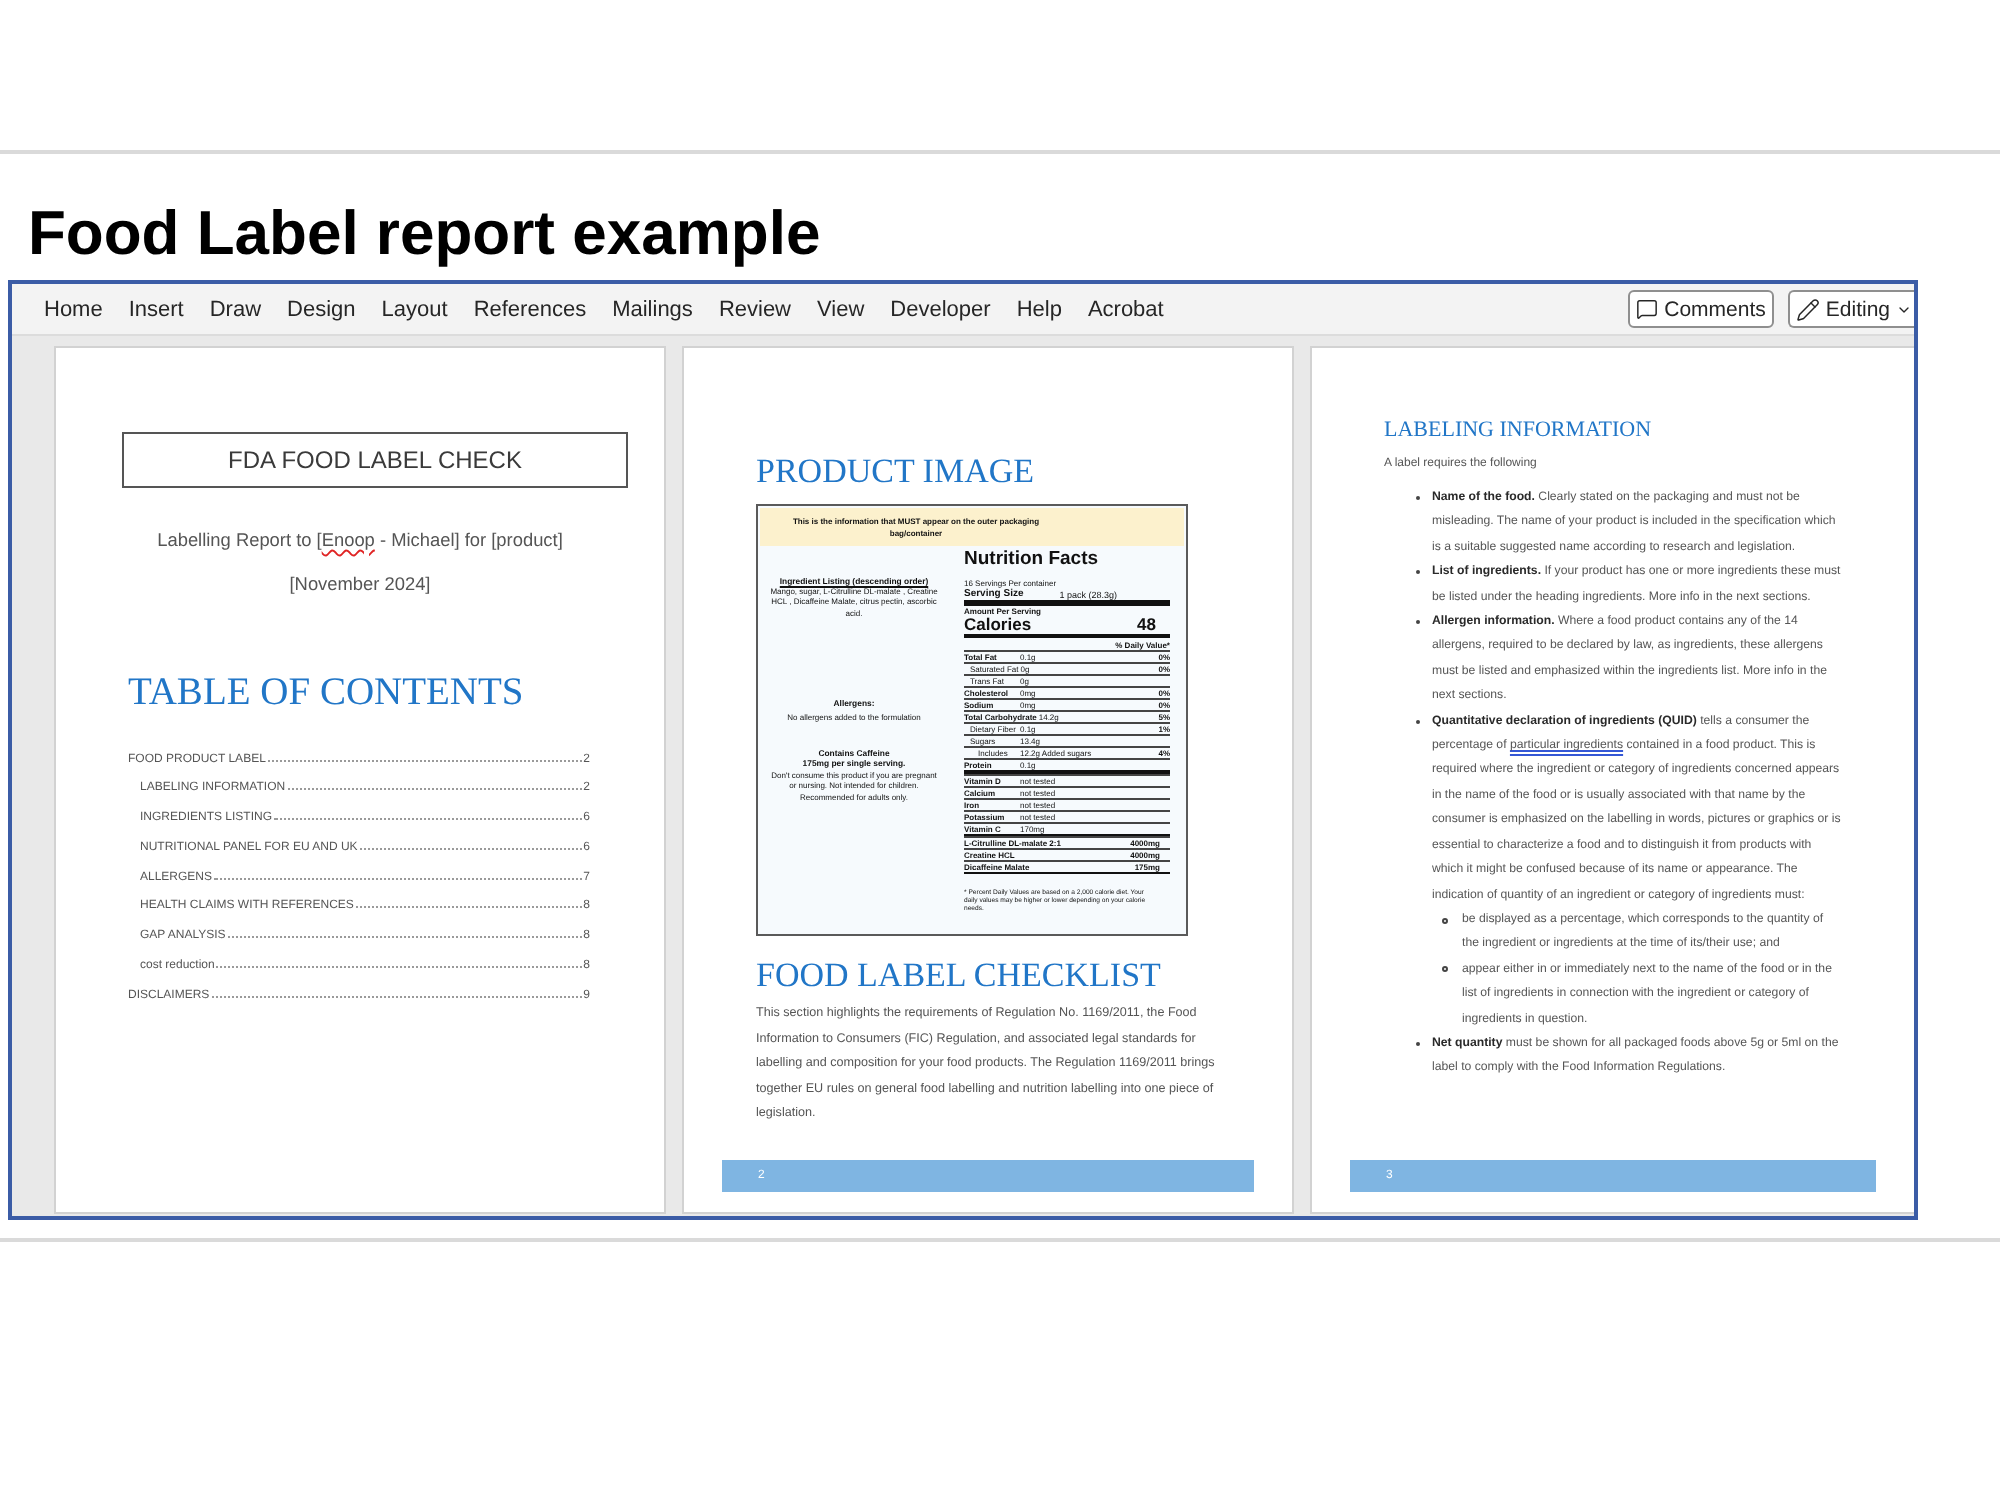 The image size is (2000, 1500). I want to click on pencil-icon, so click(1807, 309).